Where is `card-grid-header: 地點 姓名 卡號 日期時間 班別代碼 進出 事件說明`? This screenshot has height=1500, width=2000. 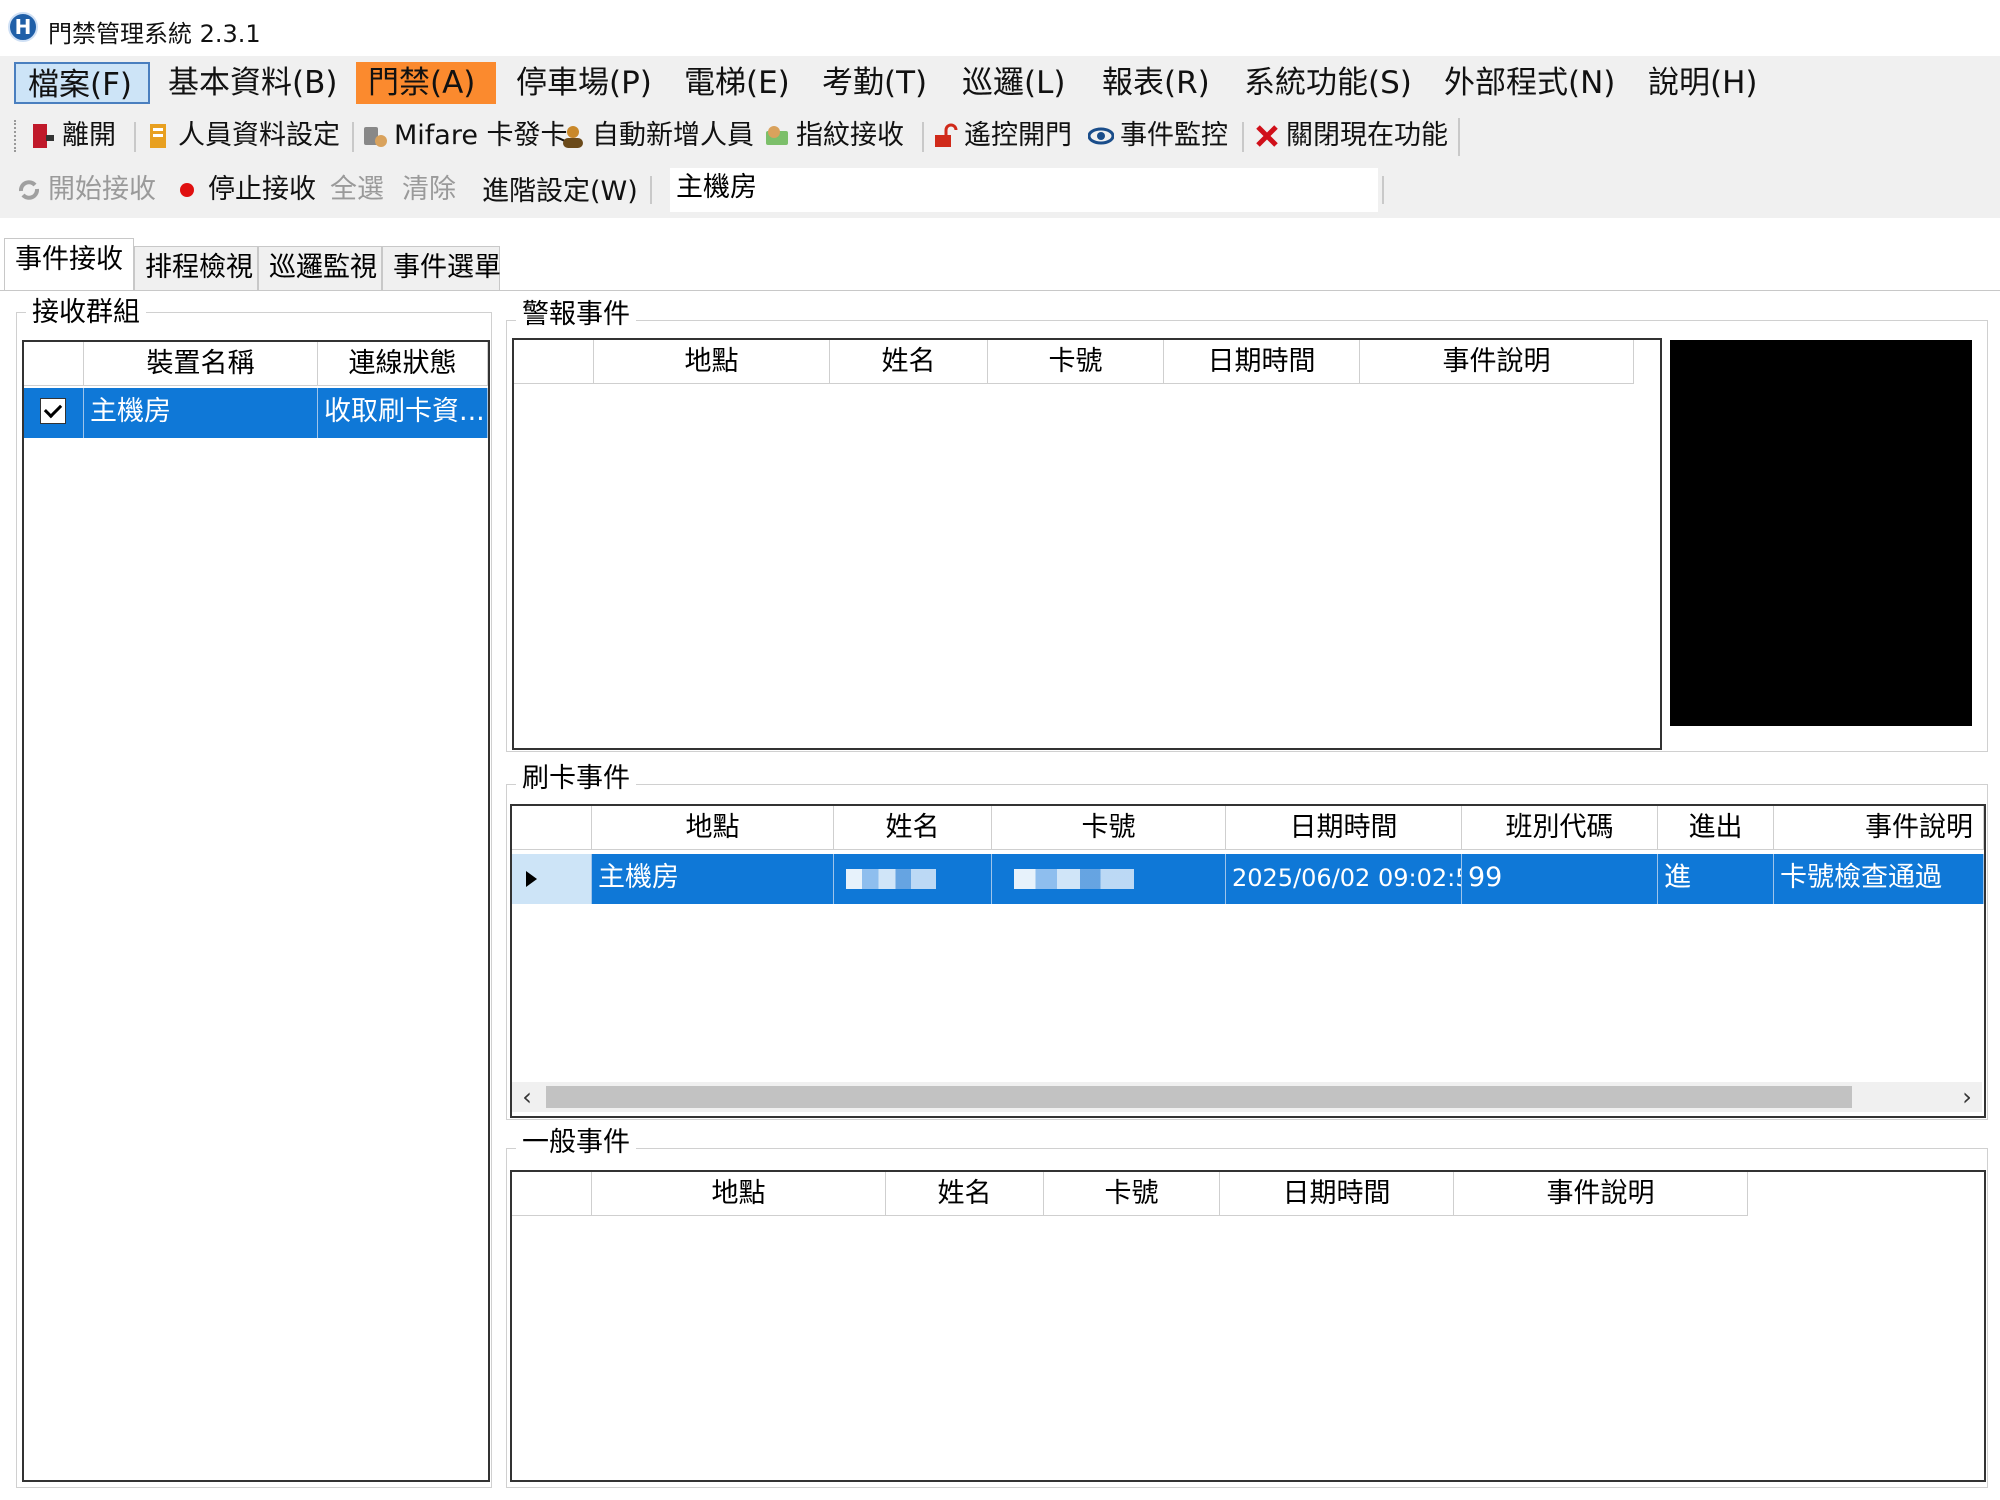
card-grid-header: 地點 姓名 卡號 日期時間 班別代碼 進出 事件說明 is located at coordinates (1248, 829).